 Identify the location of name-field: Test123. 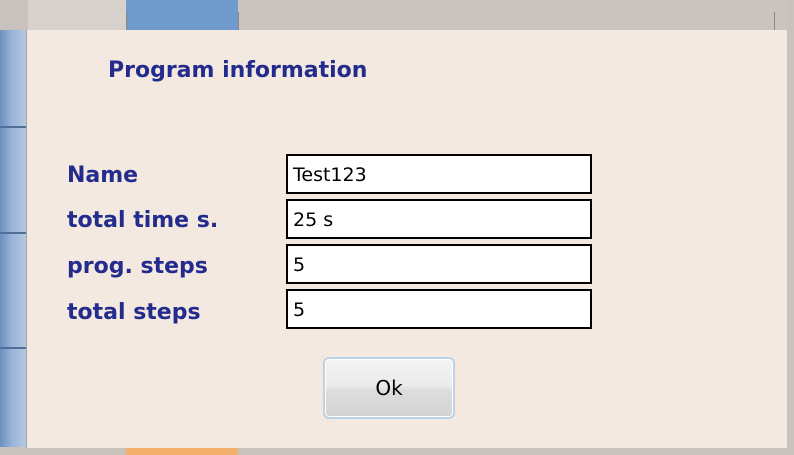
(439, 174).